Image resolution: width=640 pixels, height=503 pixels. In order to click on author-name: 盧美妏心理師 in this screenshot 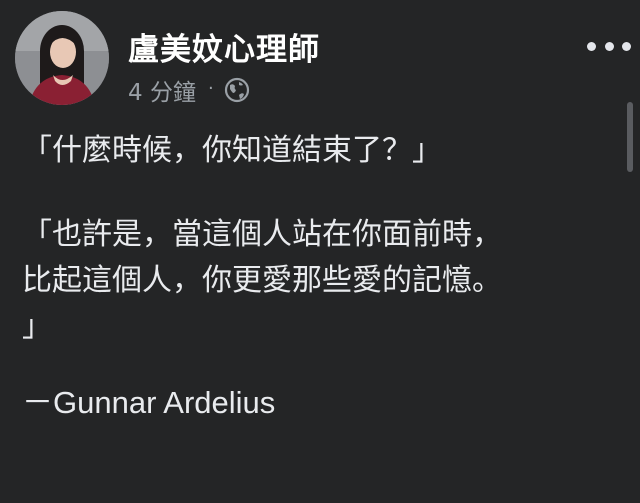, I will do `click(224, 46)`.